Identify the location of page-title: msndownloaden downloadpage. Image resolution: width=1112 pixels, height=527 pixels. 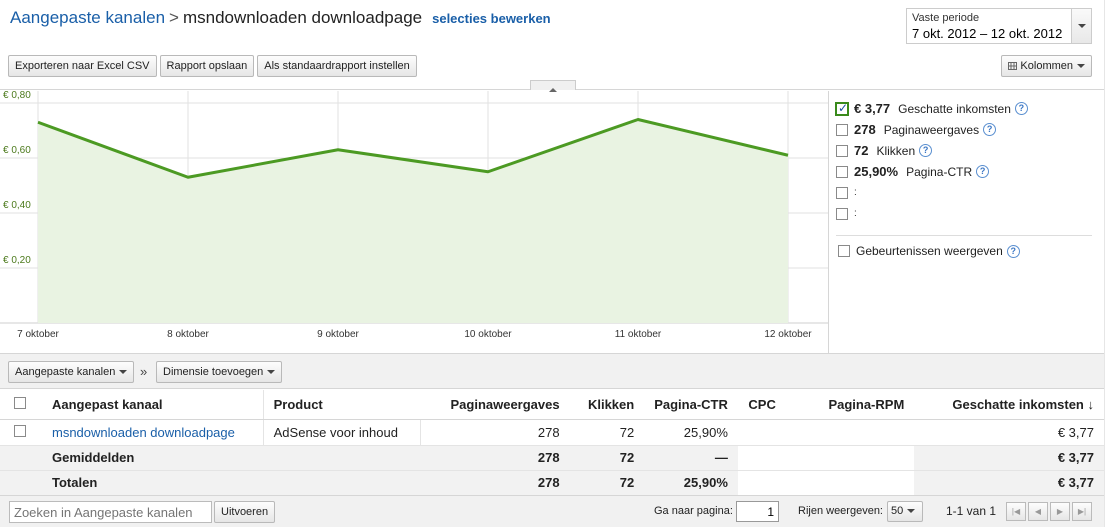
(302, 17).